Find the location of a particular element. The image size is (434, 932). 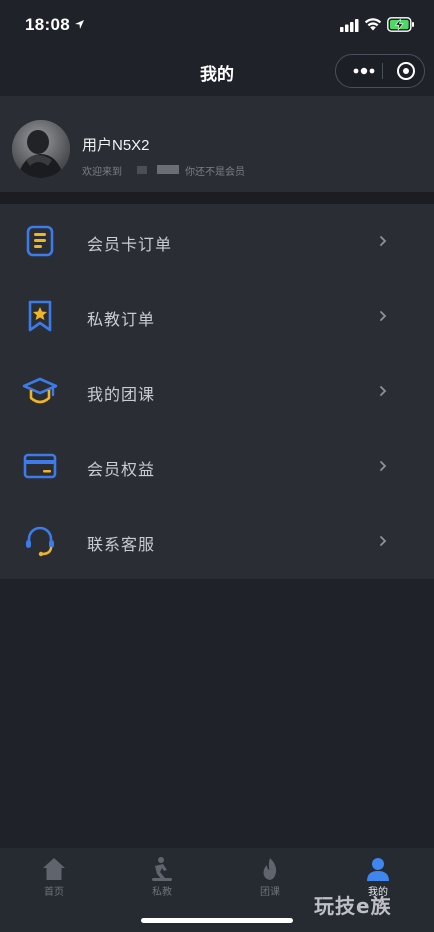

menu-label: 会员权益 is located at coordinates (121, 470).